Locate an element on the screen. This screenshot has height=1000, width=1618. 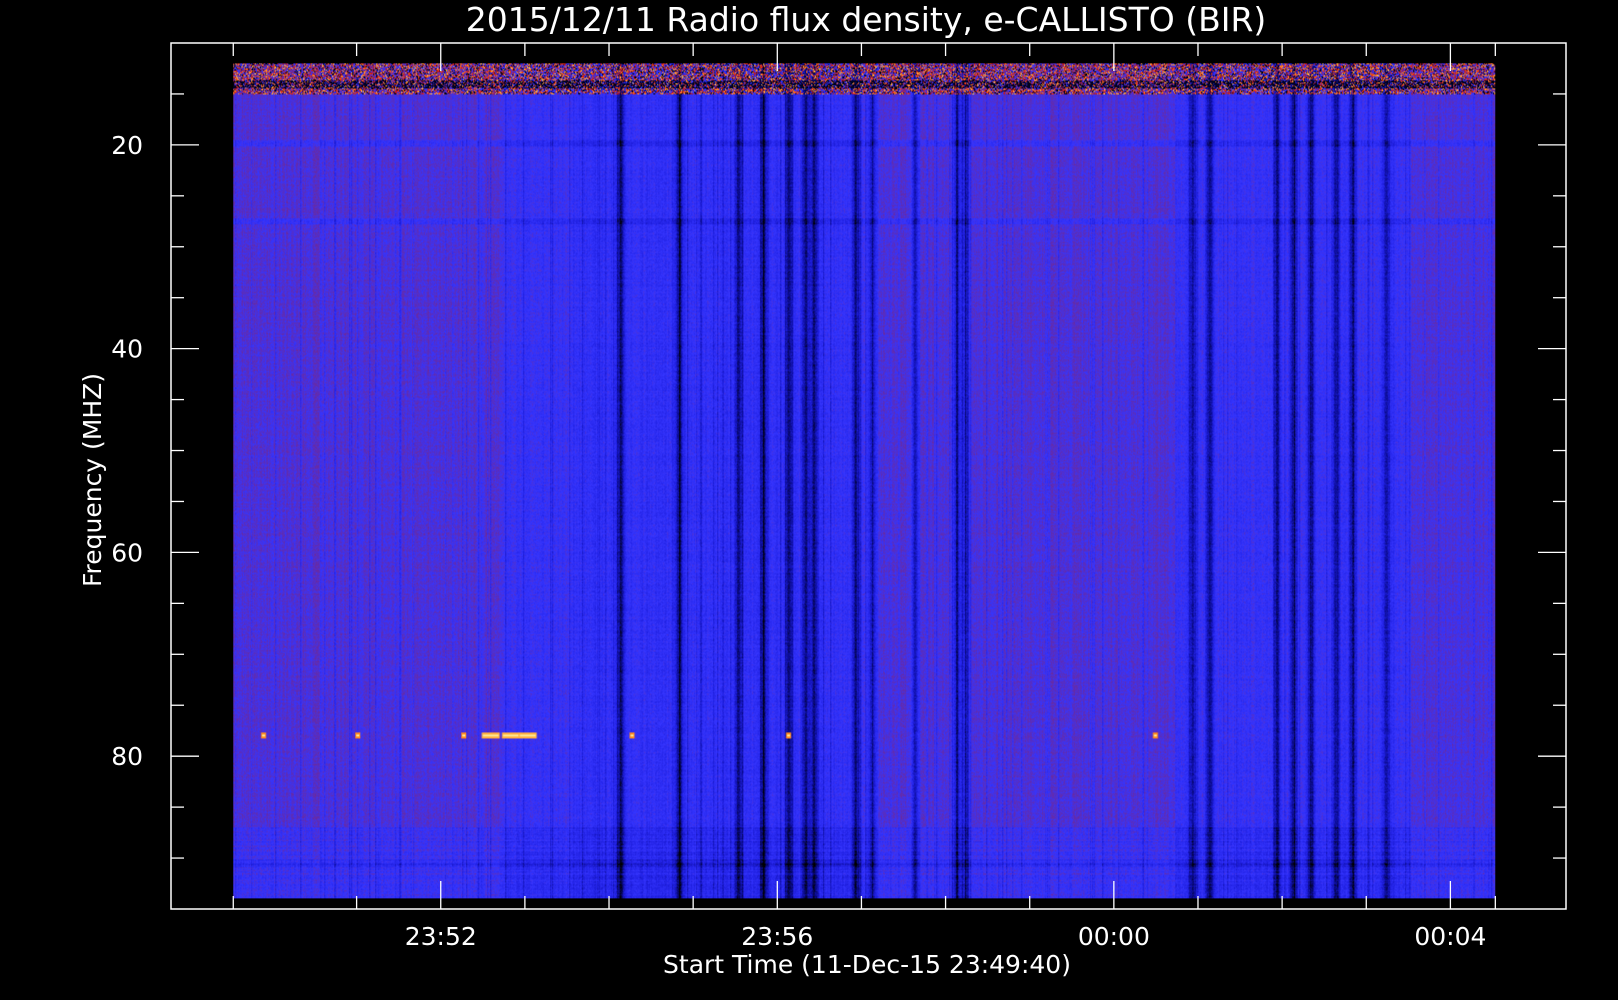
y-tick-label: 80 is located at coordinates (127, 756).